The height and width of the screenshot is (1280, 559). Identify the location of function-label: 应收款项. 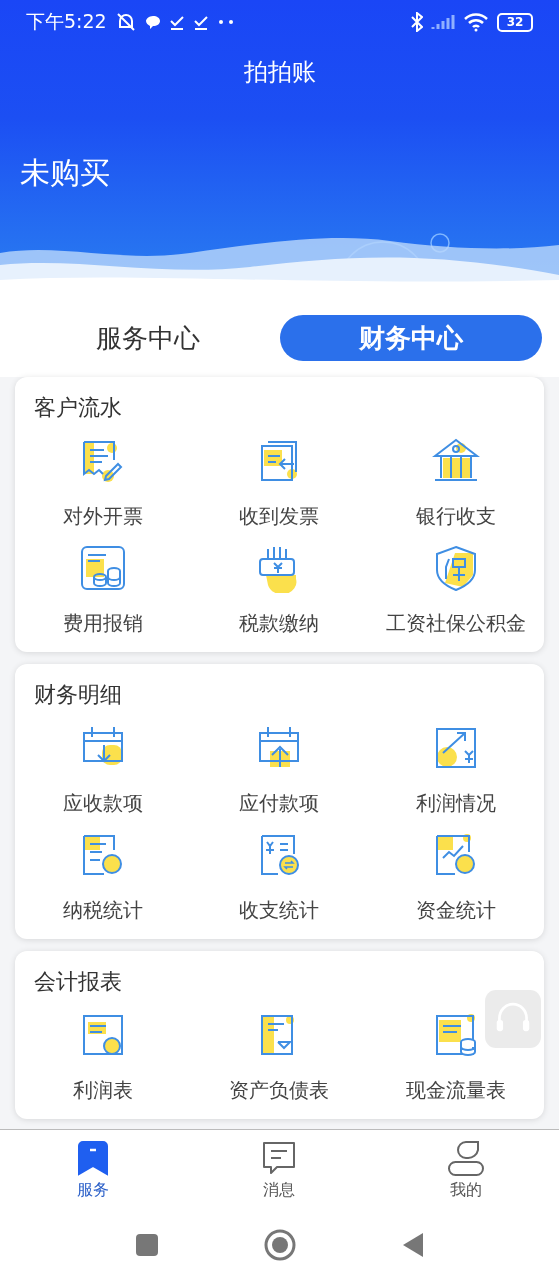
(103, 803).